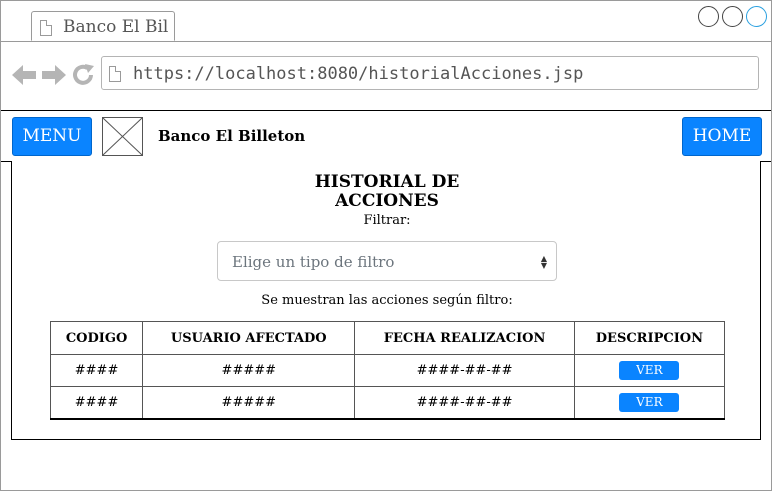  Describe the element at coordinates (249, 338) in the screenshot. I see `column-header-usuario: USUARIO AFECTADO` at that location.